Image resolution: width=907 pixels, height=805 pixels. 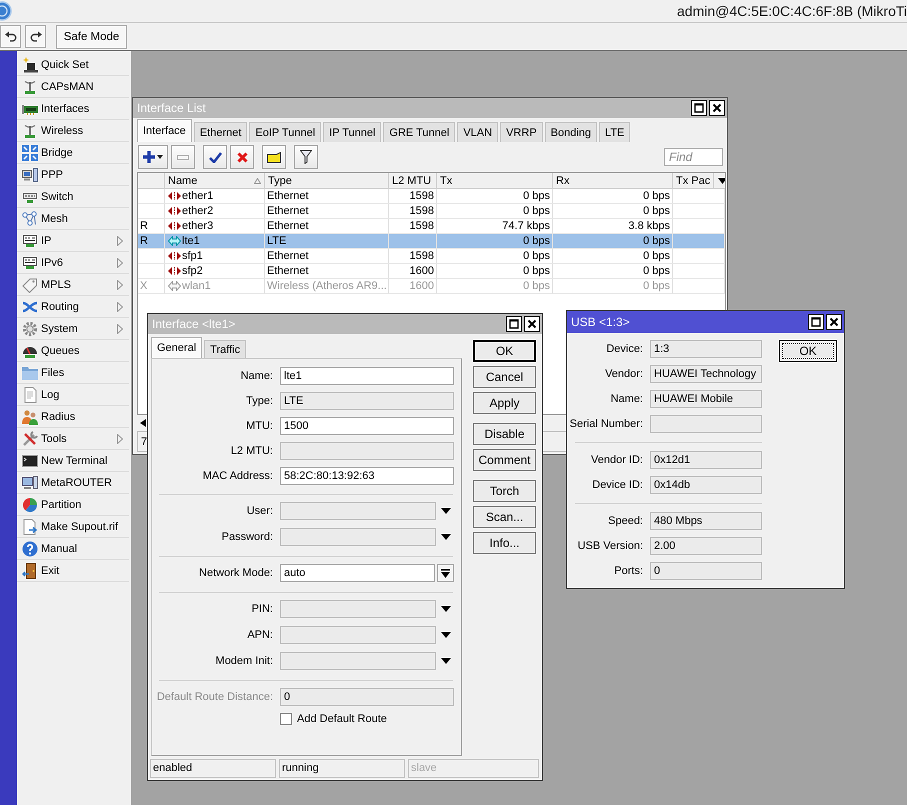 I want to click on column-header: L2 MTU, so click(x=413, y=181).